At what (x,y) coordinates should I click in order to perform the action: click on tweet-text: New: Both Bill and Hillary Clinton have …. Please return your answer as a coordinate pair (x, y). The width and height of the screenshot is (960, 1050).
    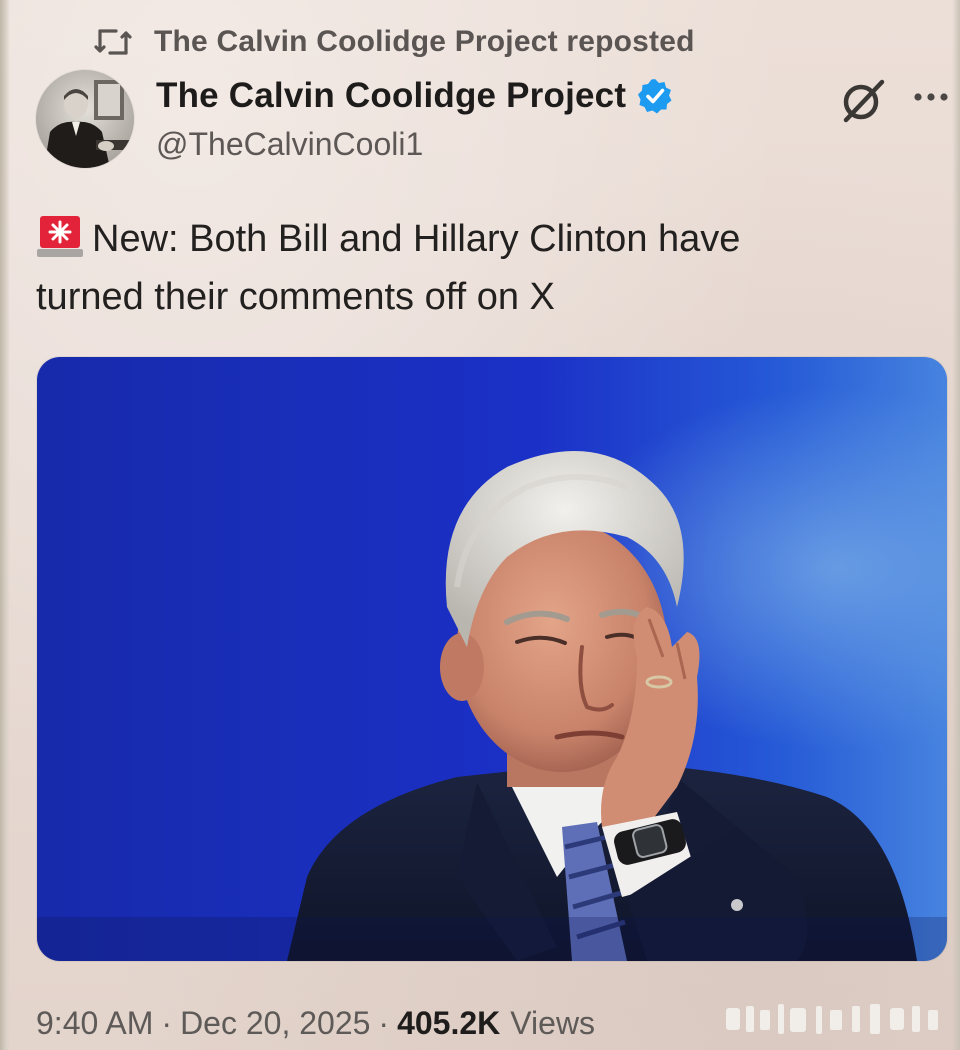
    Looking at the image, I should click on (476, 268).